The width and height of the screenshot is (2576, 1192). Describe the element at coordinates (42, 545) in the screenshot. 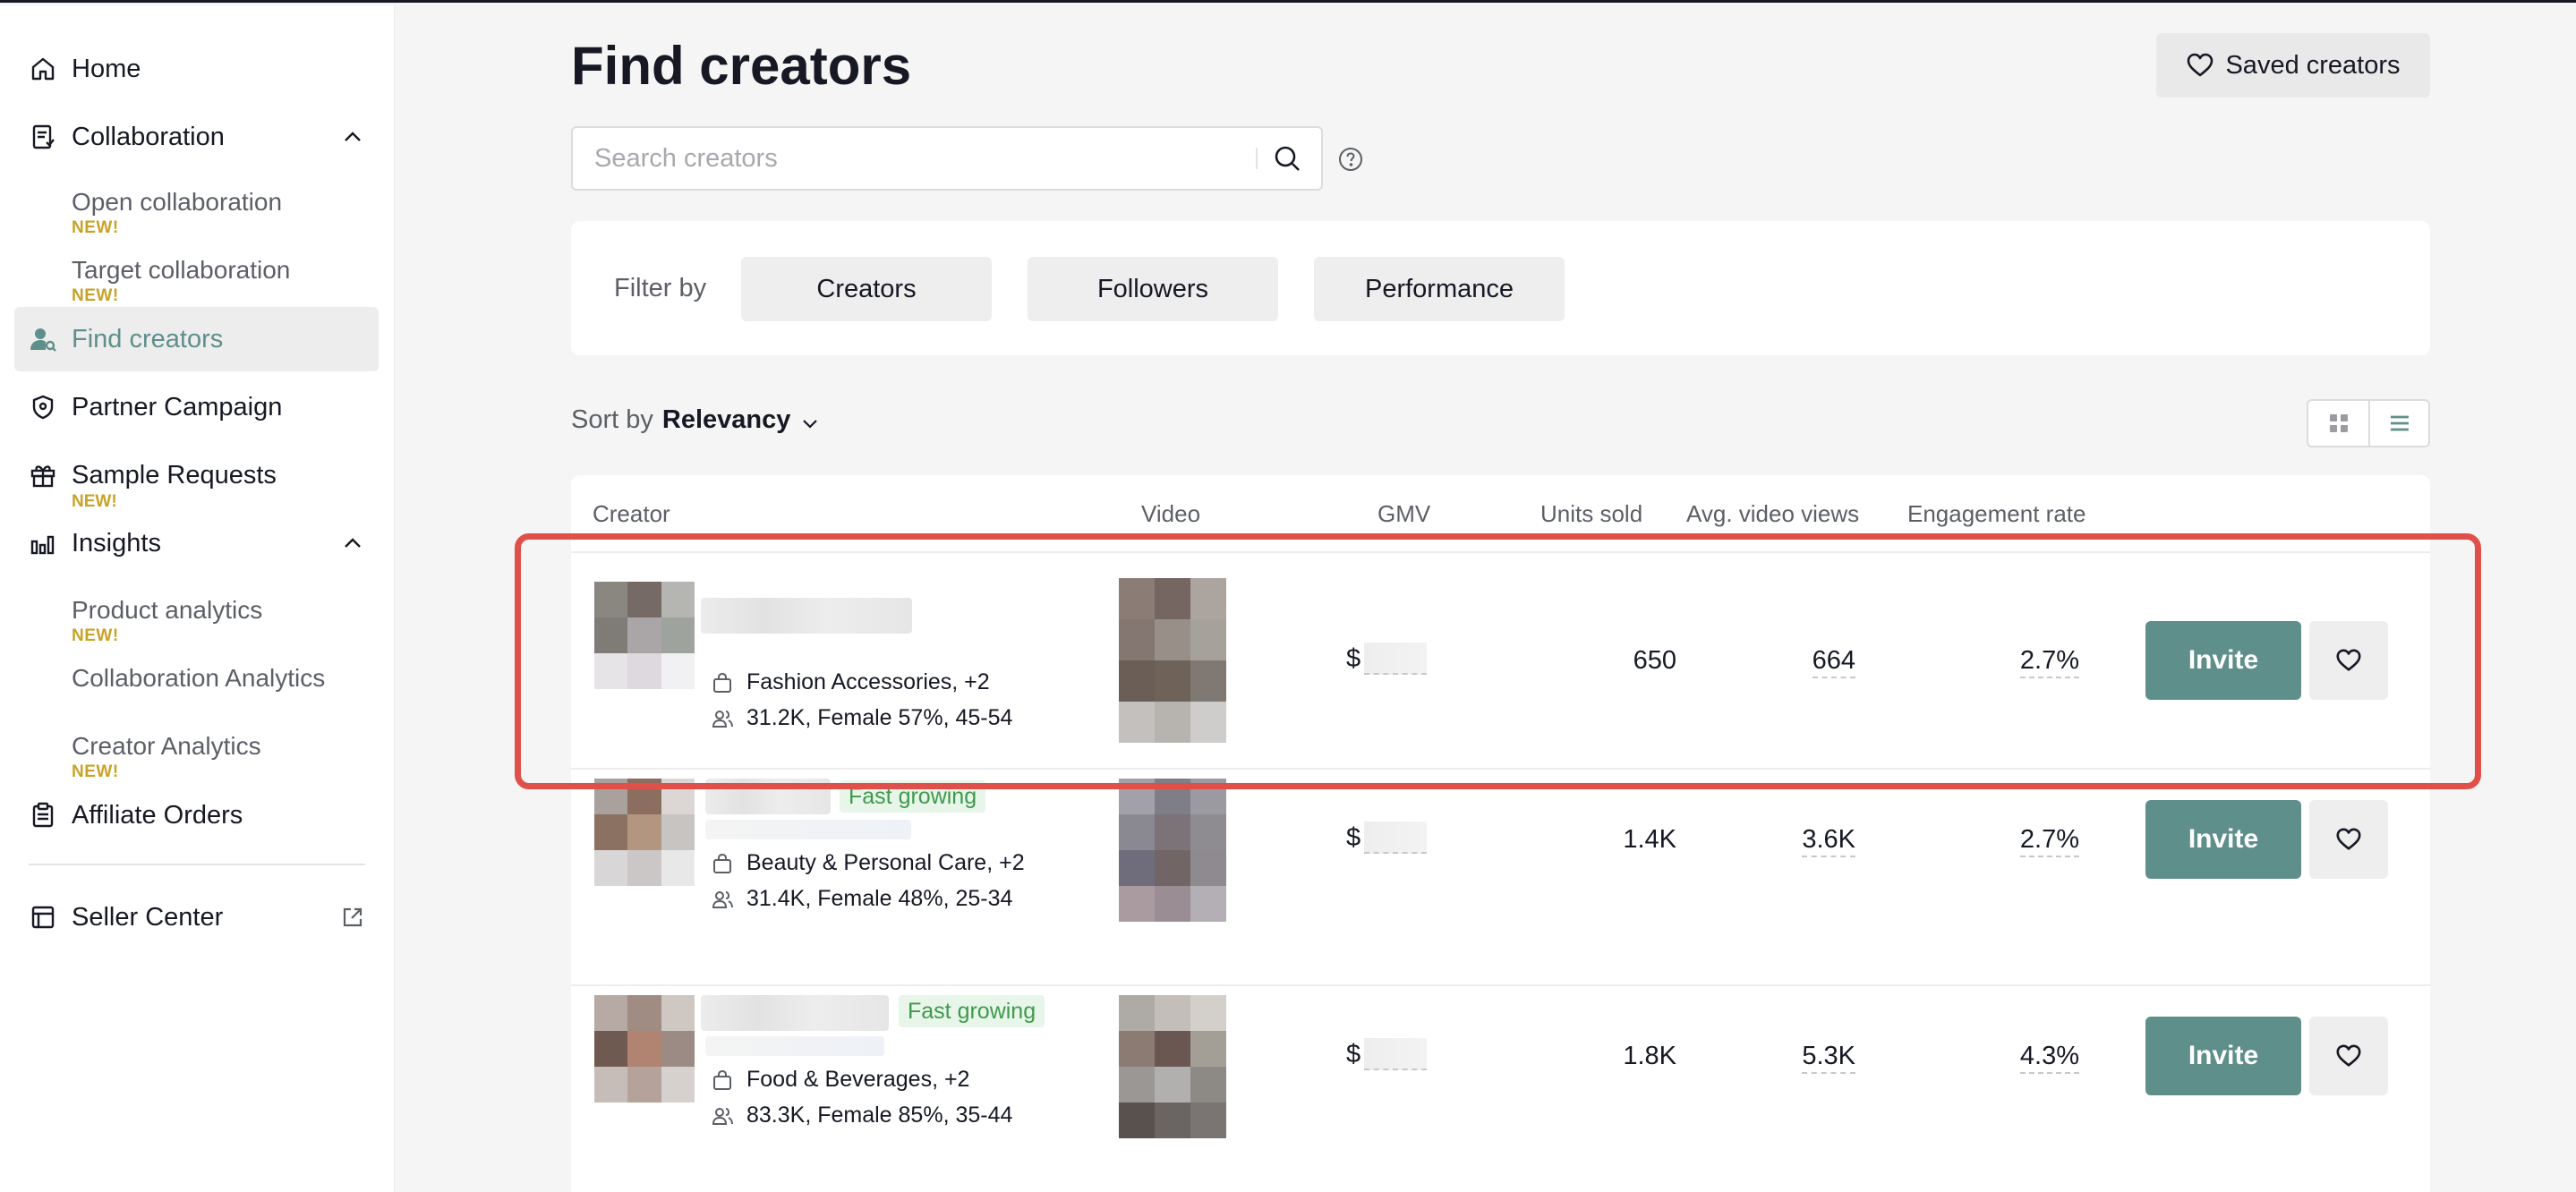

I see `bar-chart-icon` at that location.